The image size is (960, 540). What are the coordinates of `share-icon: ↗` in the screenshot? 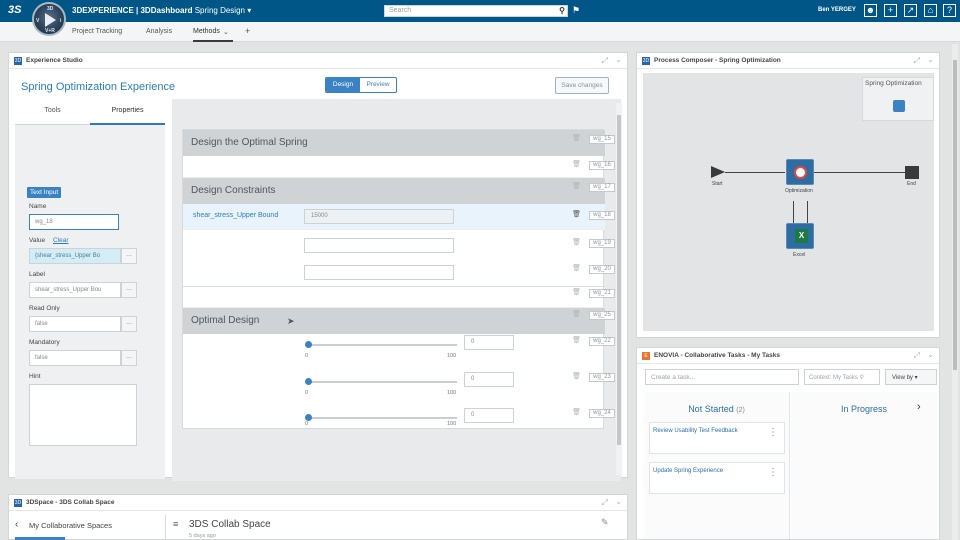 It's located at (910, 10).